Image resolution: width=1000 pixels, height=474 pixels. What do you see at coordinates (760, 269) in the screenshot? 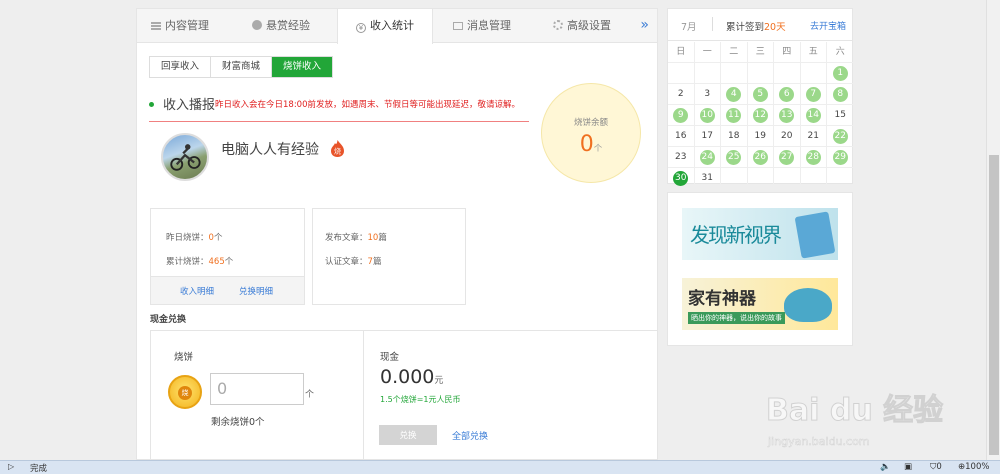
I see `ads-panel: 发现新视界 家有神器 晒出你的神器，说出你的故事` at bounding box center [760, 269].